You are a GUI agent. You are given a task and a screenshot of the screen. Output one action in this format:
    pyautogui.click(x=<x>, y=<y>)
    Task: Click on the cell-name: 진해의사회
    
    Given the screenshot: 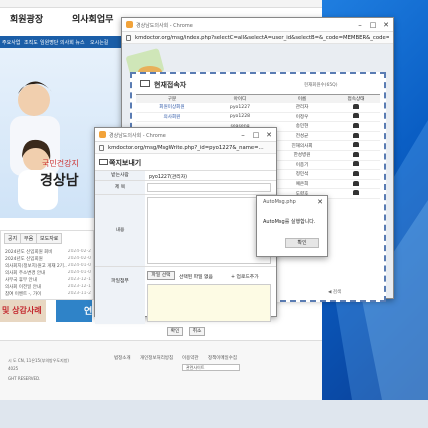 What is the action you would take?
    pyautogui.click(x=302, y=145)
    